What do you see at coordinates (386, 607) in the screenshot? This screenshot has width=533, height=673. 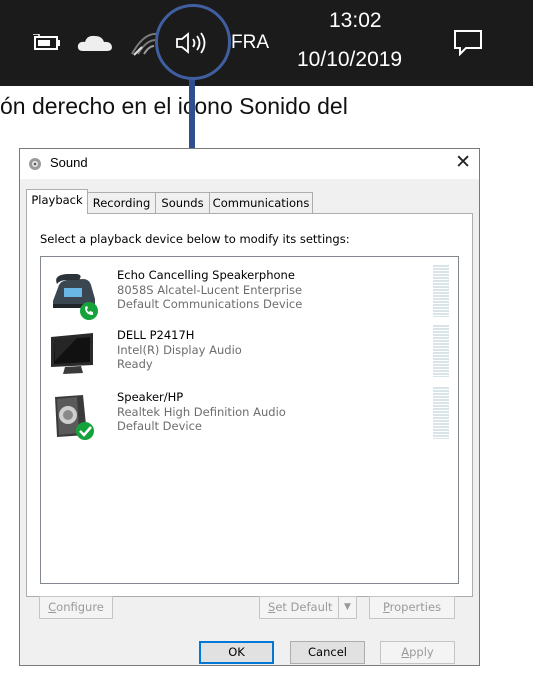 I see `properties-accel: P` at bounding box center [386, 607].